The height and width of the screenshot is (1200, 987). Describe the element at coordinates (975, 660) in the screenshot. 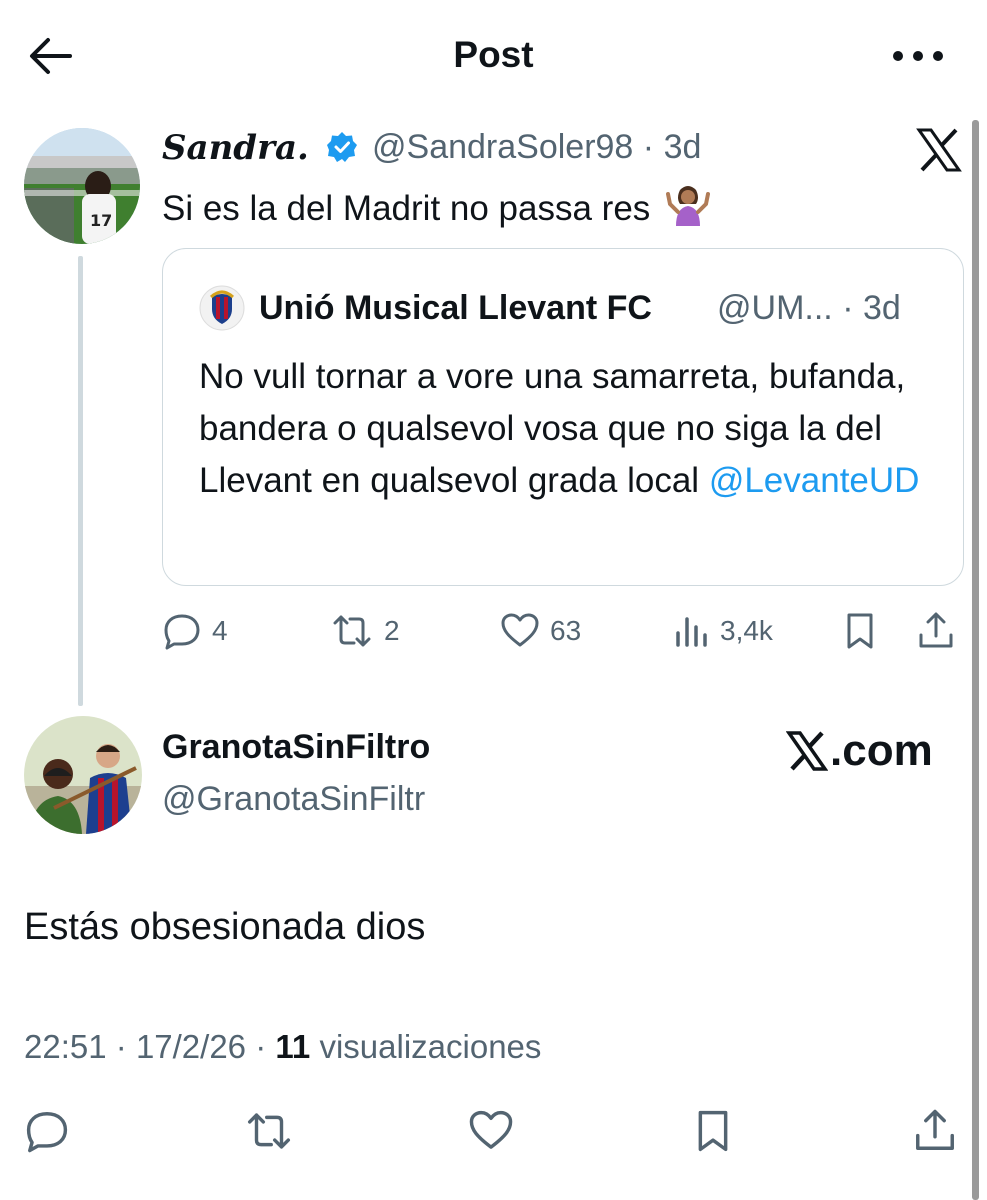

I see `scrollbar` at that location.